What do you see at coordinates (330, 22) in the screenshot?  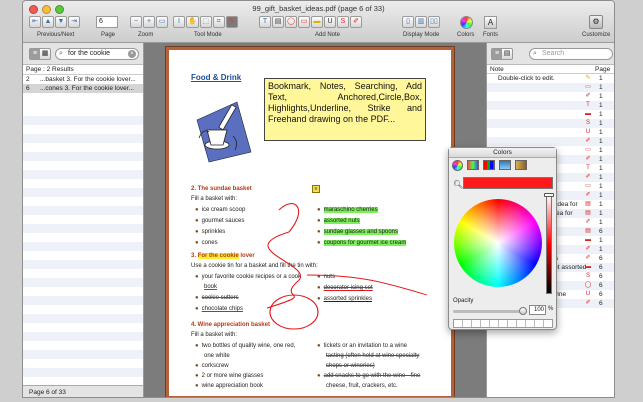 I see `add-underline-button: U` at bounding box center [330, 22].